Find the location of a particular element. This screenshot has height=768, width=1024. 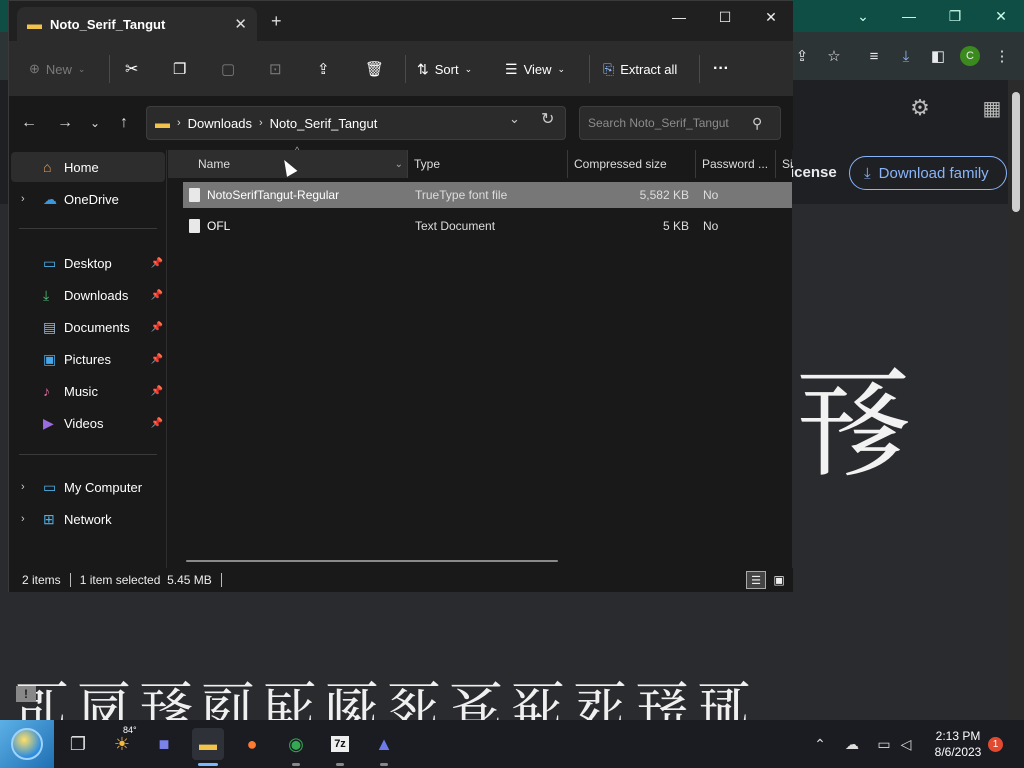

network-icon: ▭ is located at coordinates (884, 744).